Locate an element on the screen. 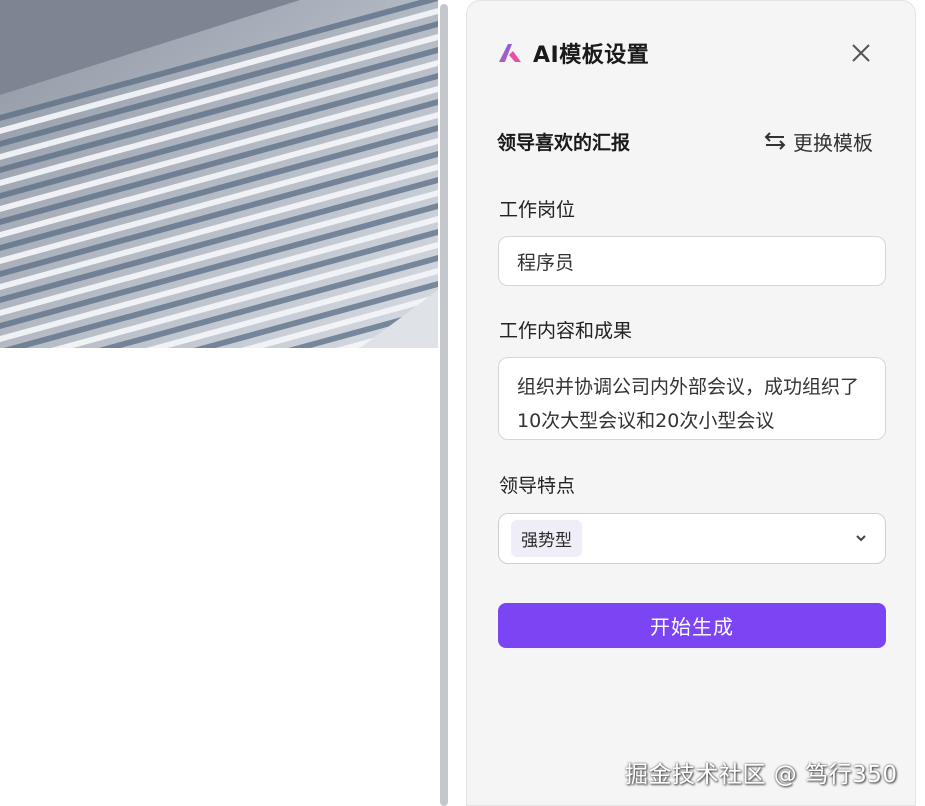  position-value: 程序员 is located at coordinates (546, 262).